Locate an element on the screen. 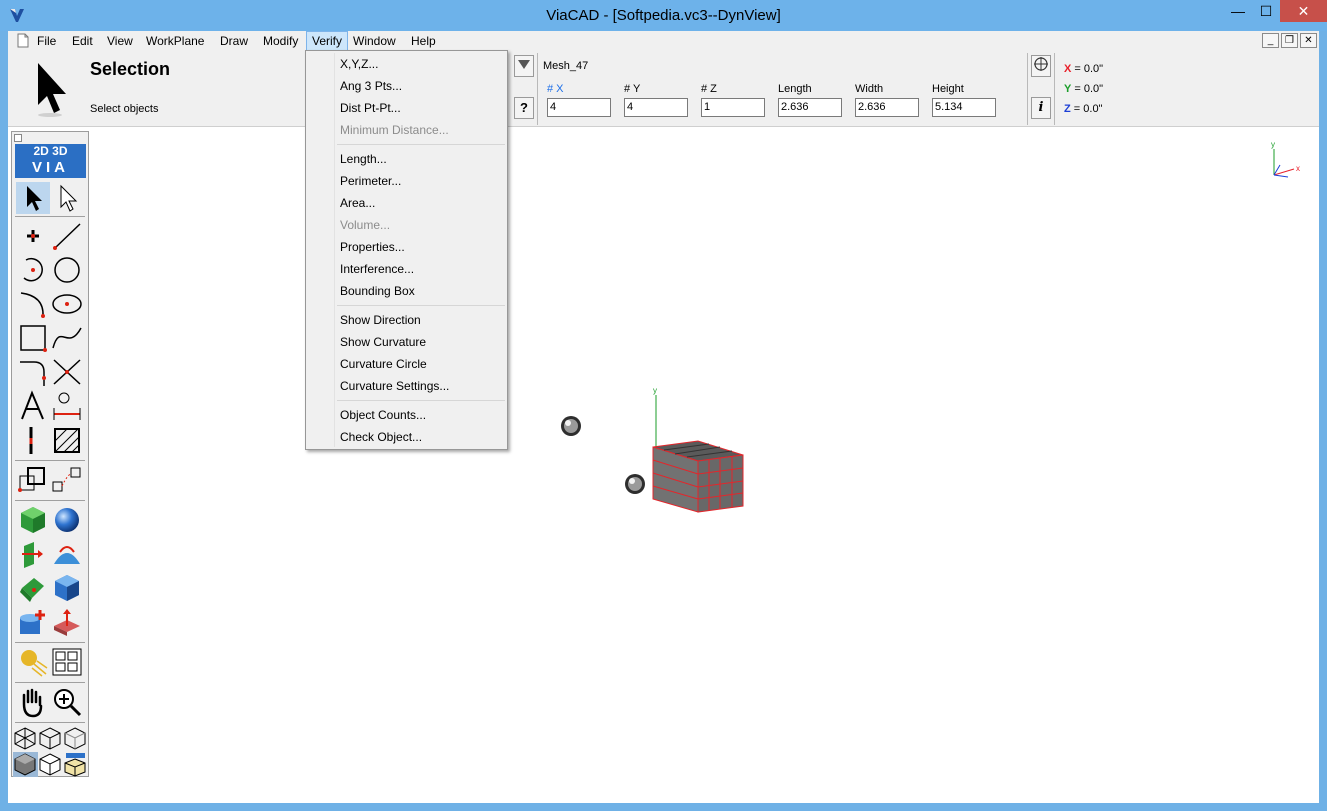  ellipse-tool-button is located at coordinates (67, 304).